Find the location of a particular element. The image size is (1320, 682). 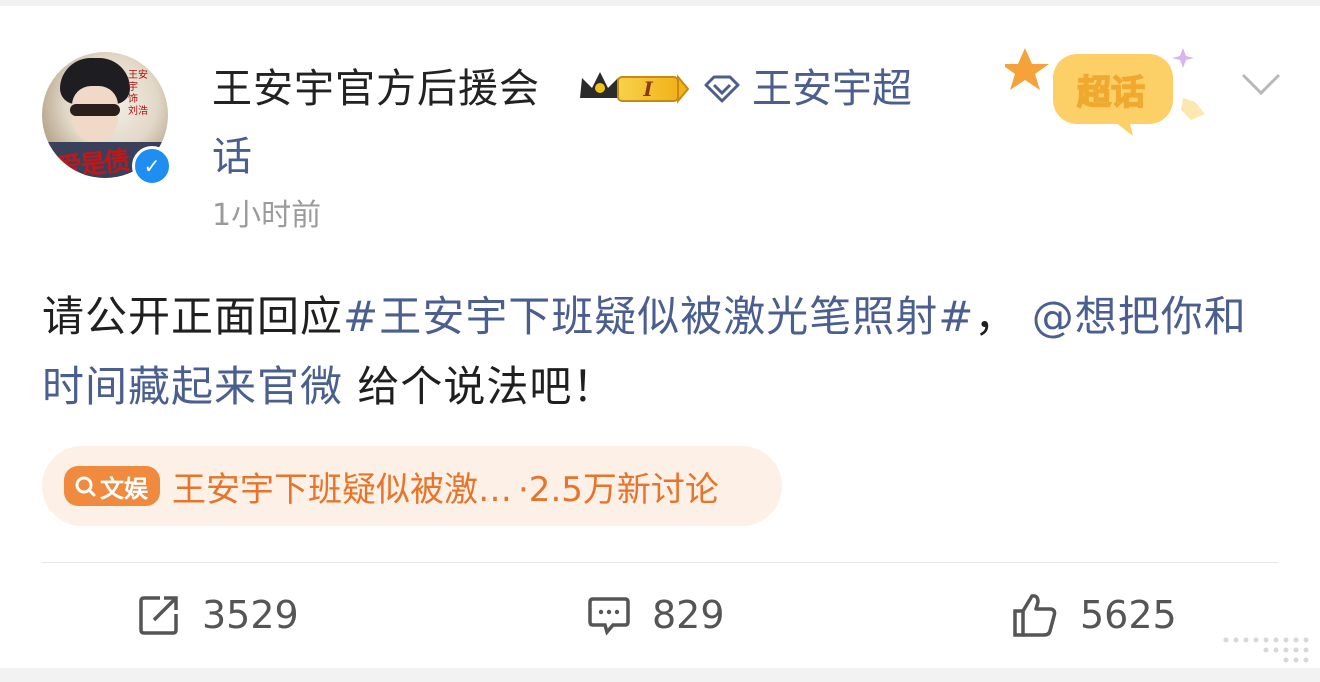

supertopic-name-wrap: 话 is located at coordinates (232, 157).